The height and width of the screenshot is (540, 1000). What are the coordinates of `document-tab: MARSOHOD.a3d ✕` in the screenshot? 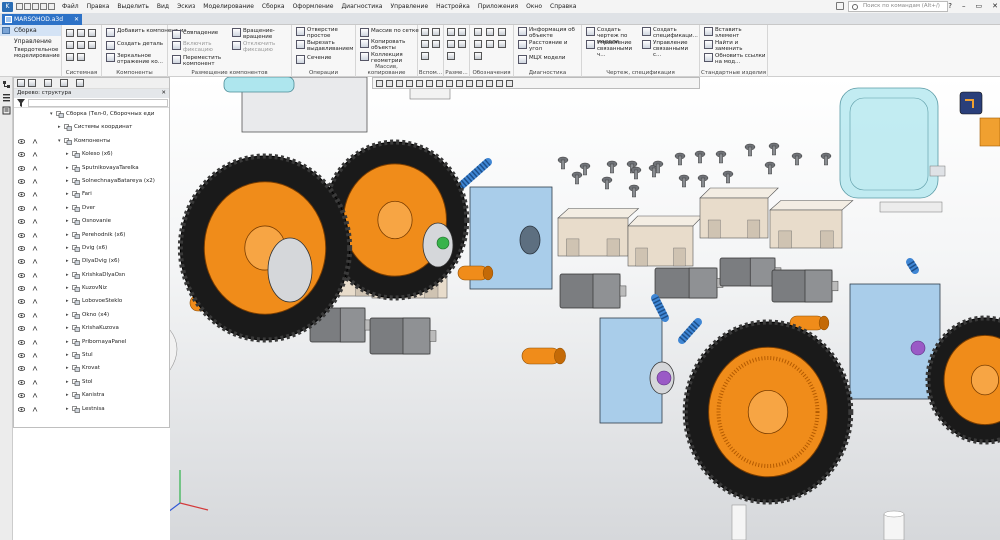 It's located at (42, 19).